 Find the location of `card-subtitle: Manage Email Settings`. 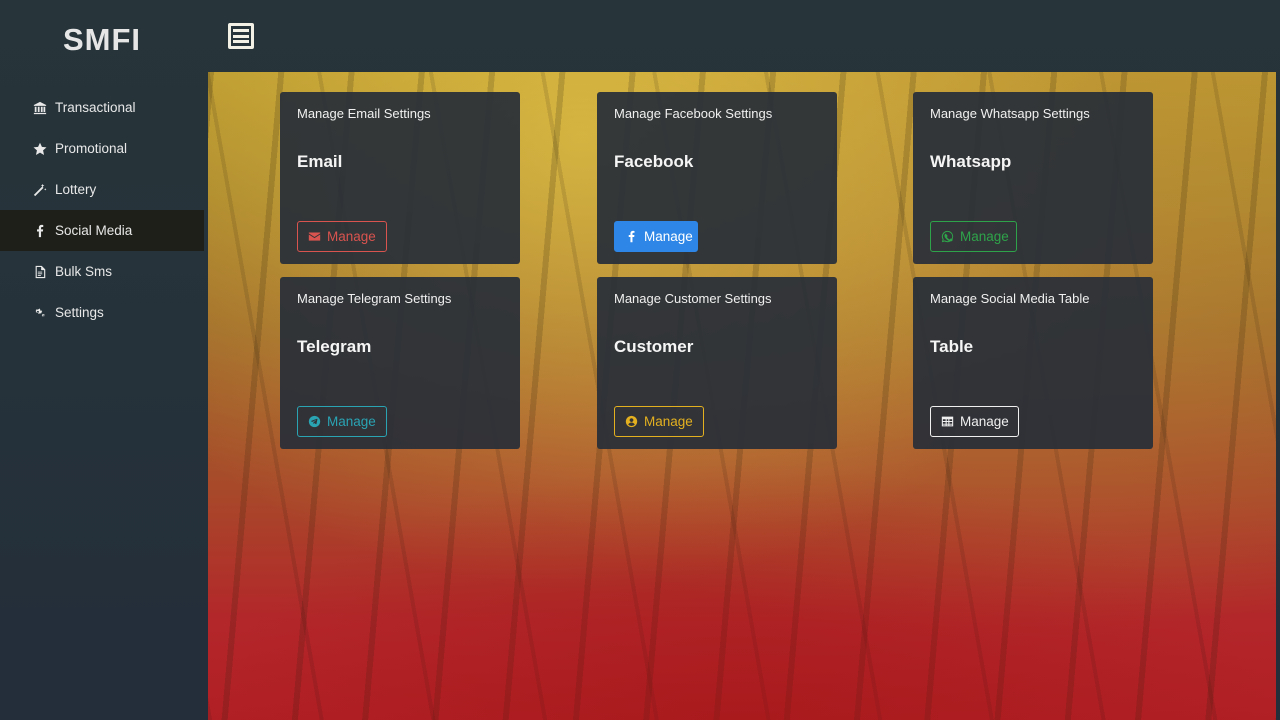

card-subtitle: Manage Email Settings is located at coordinates (364, 113).